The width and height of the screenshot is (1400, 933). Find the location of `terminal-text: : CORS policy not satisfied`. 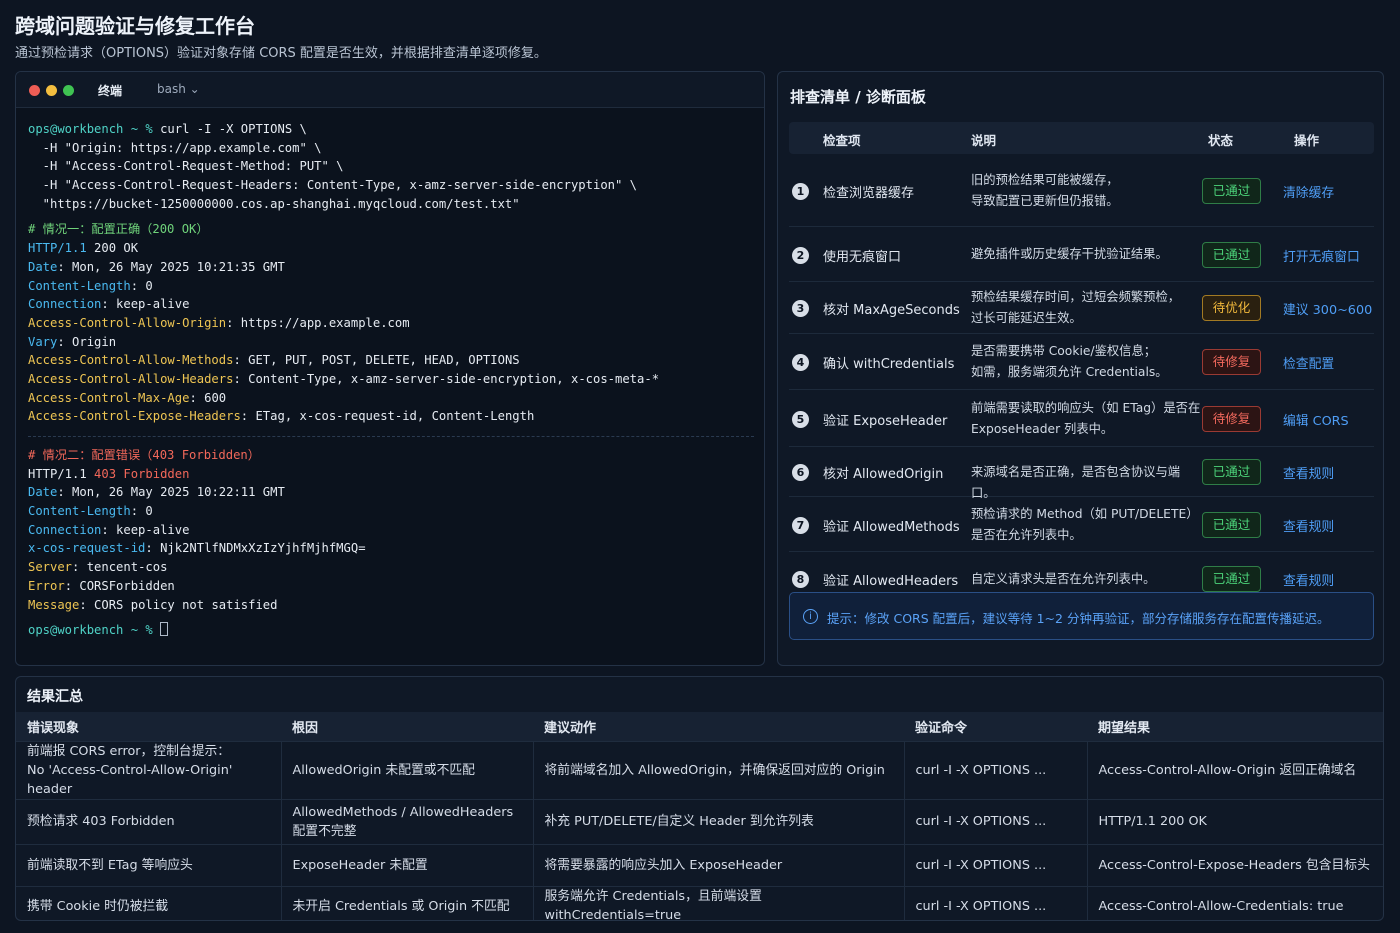

terminal-text: : CORS policy not satisfied is located at coordinates (178, 604).